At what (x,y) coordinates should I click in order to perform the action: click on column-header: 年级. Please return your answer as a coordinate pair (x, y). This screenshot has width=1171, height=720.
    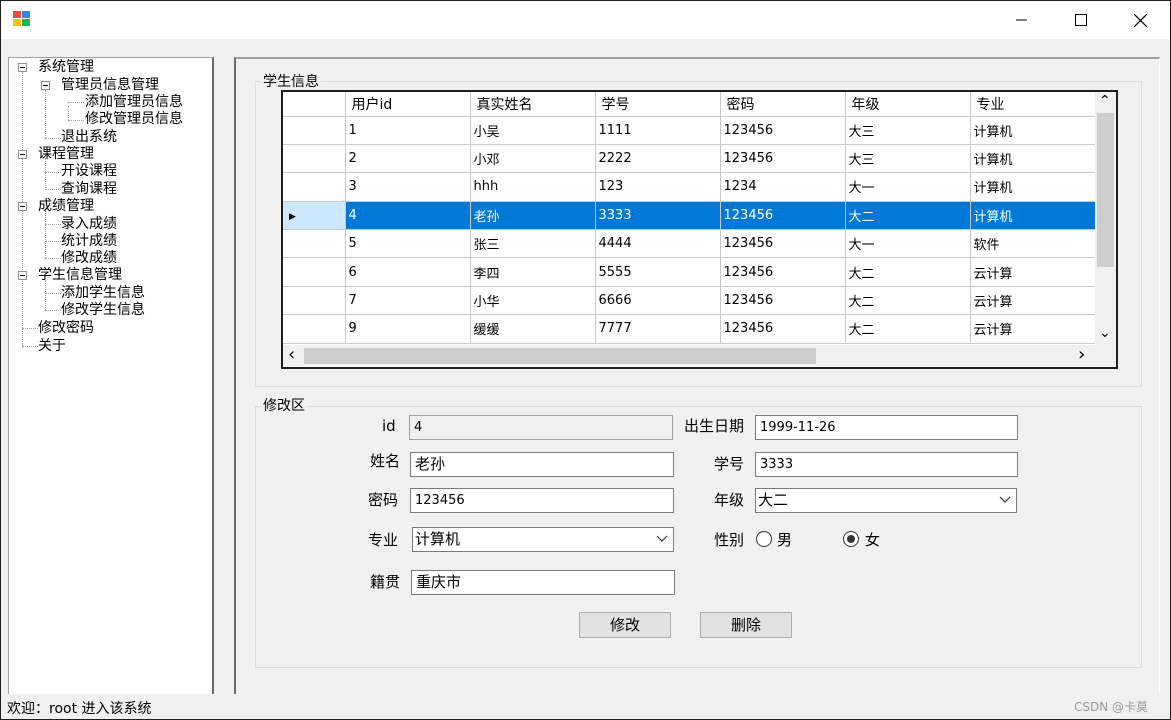
    Looking at the image, I should click on (908, 104).